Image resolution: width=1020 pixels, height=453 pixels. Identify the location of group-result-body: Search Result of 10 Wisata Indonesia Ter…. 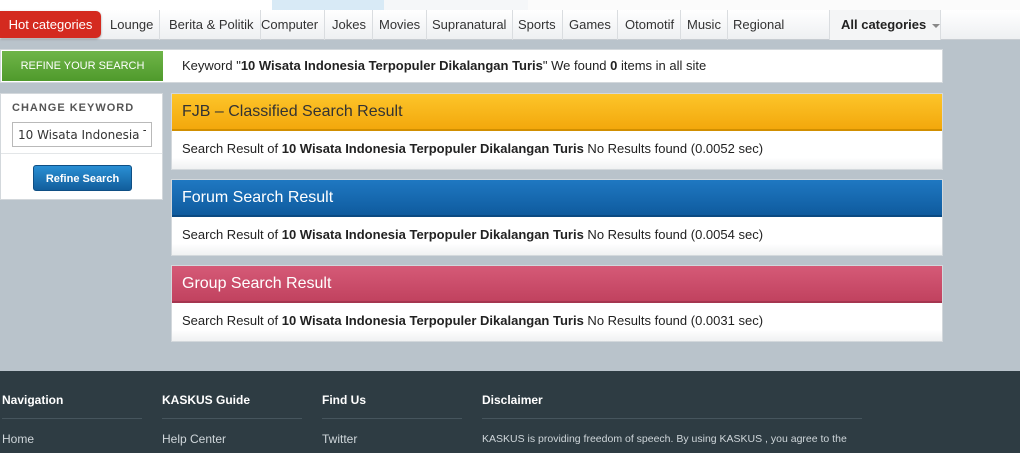
(557, 322).